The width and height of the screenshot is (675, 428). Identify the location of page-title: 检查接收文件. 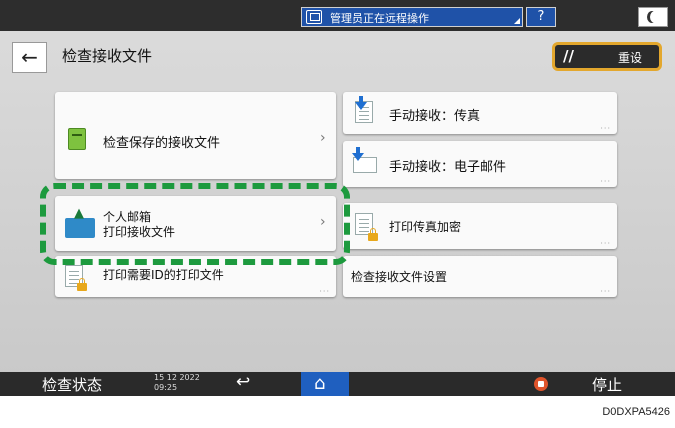
(107, 56).